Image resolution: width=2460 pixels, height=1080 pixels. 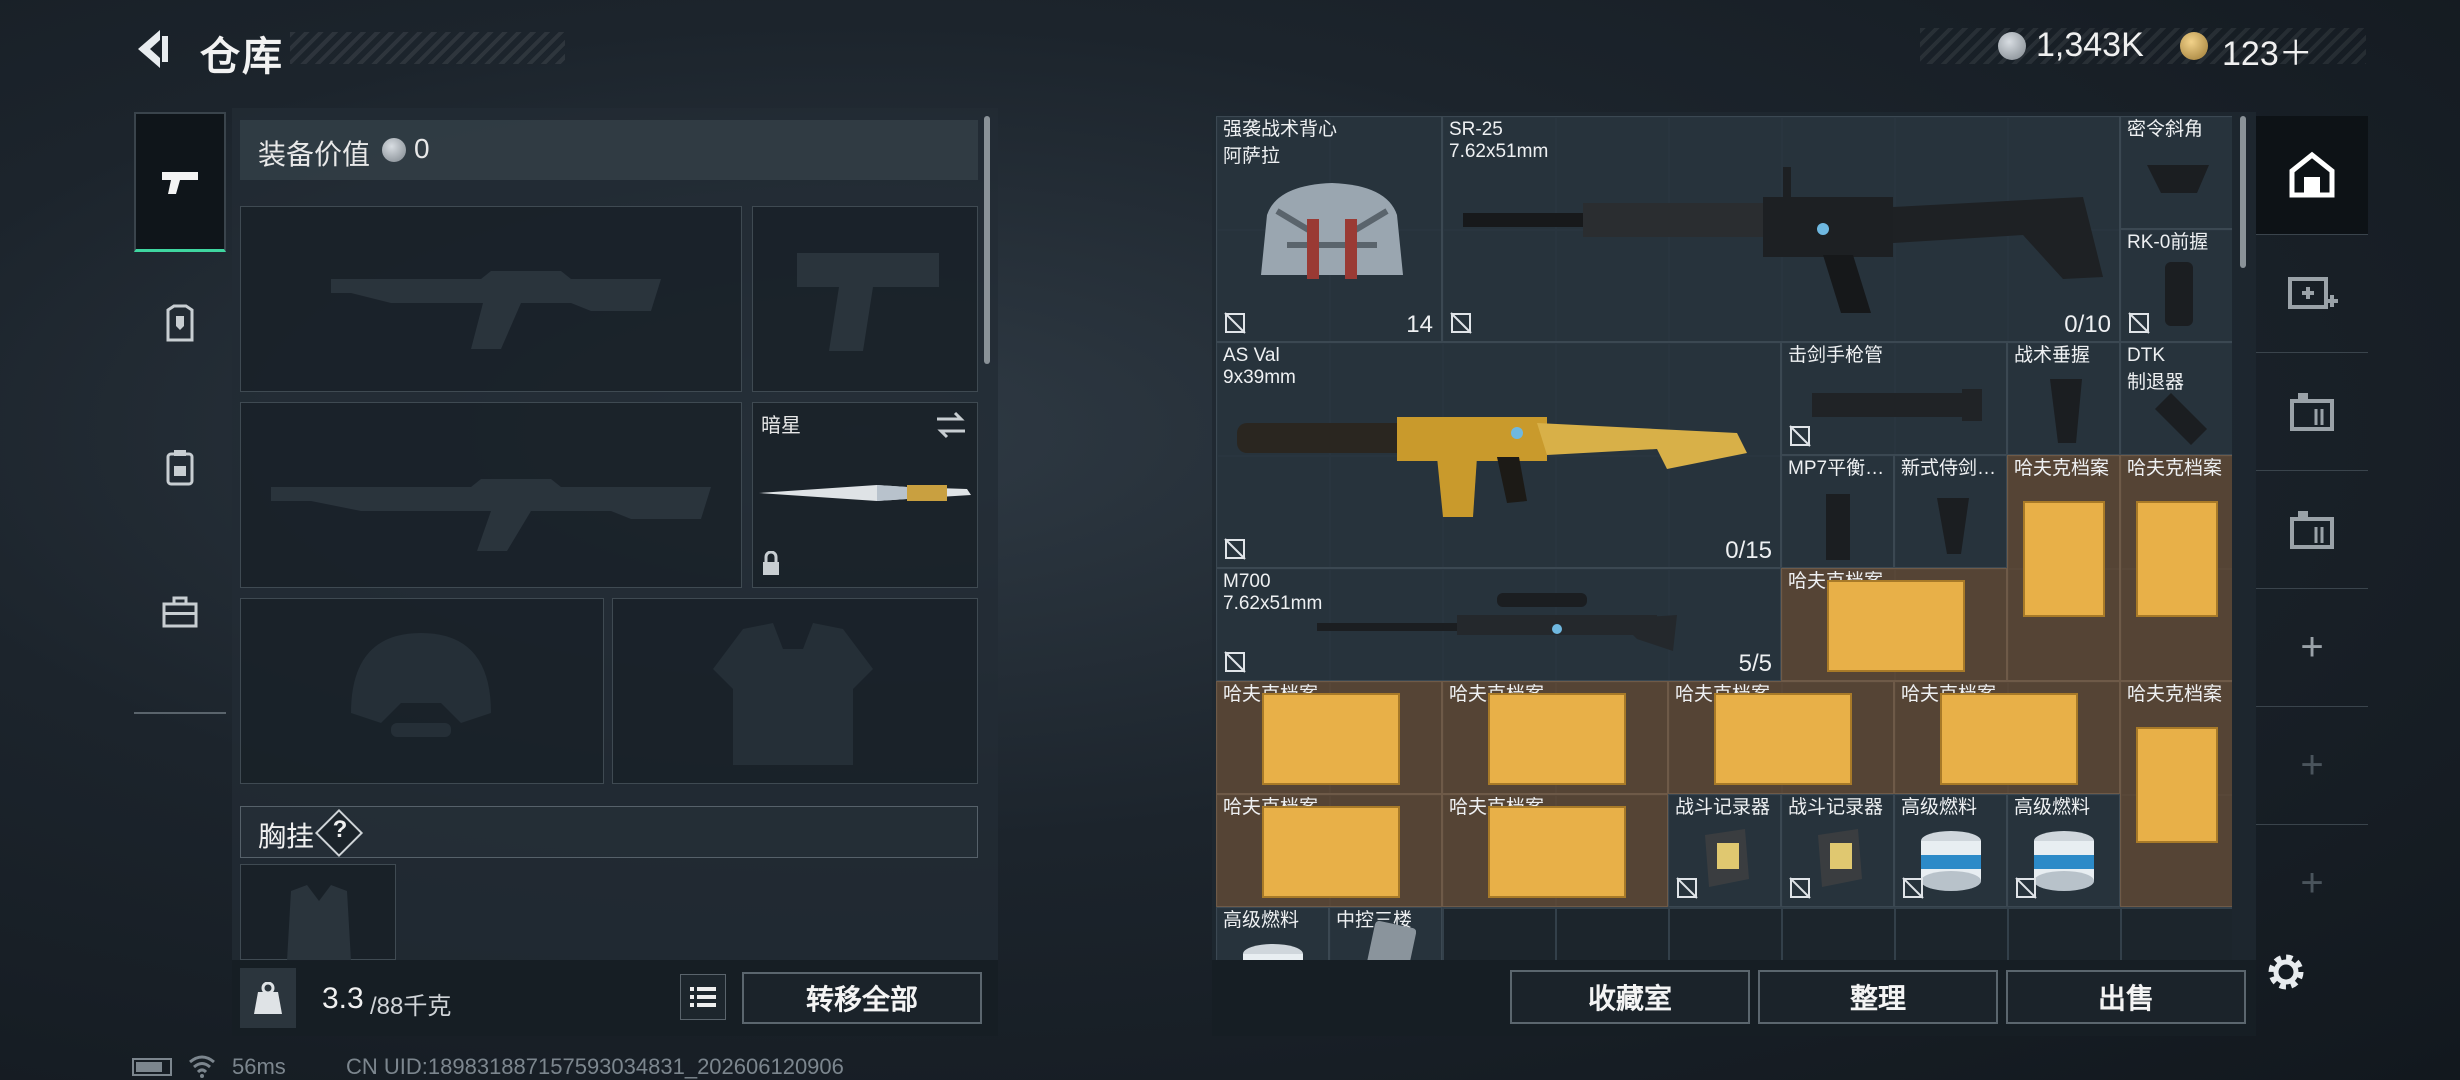 What do you see at coordinates (421, 685) in the screenshot?
I see `helmet-silhouette-icon` at bounding box center [421, 685].